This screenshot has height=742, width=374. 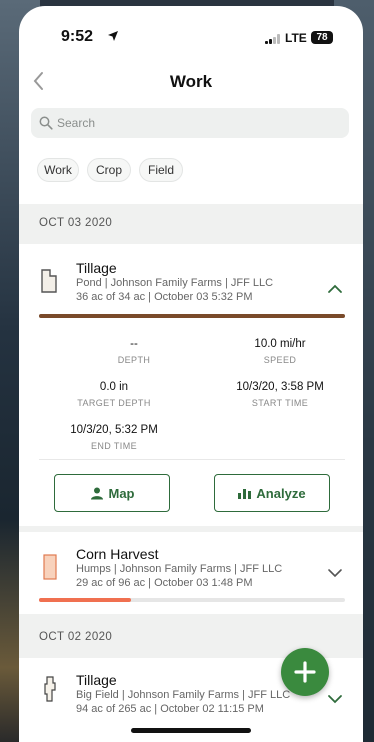 I want to click on section-date: OCT 03 2020, so click(x=76, y=223).